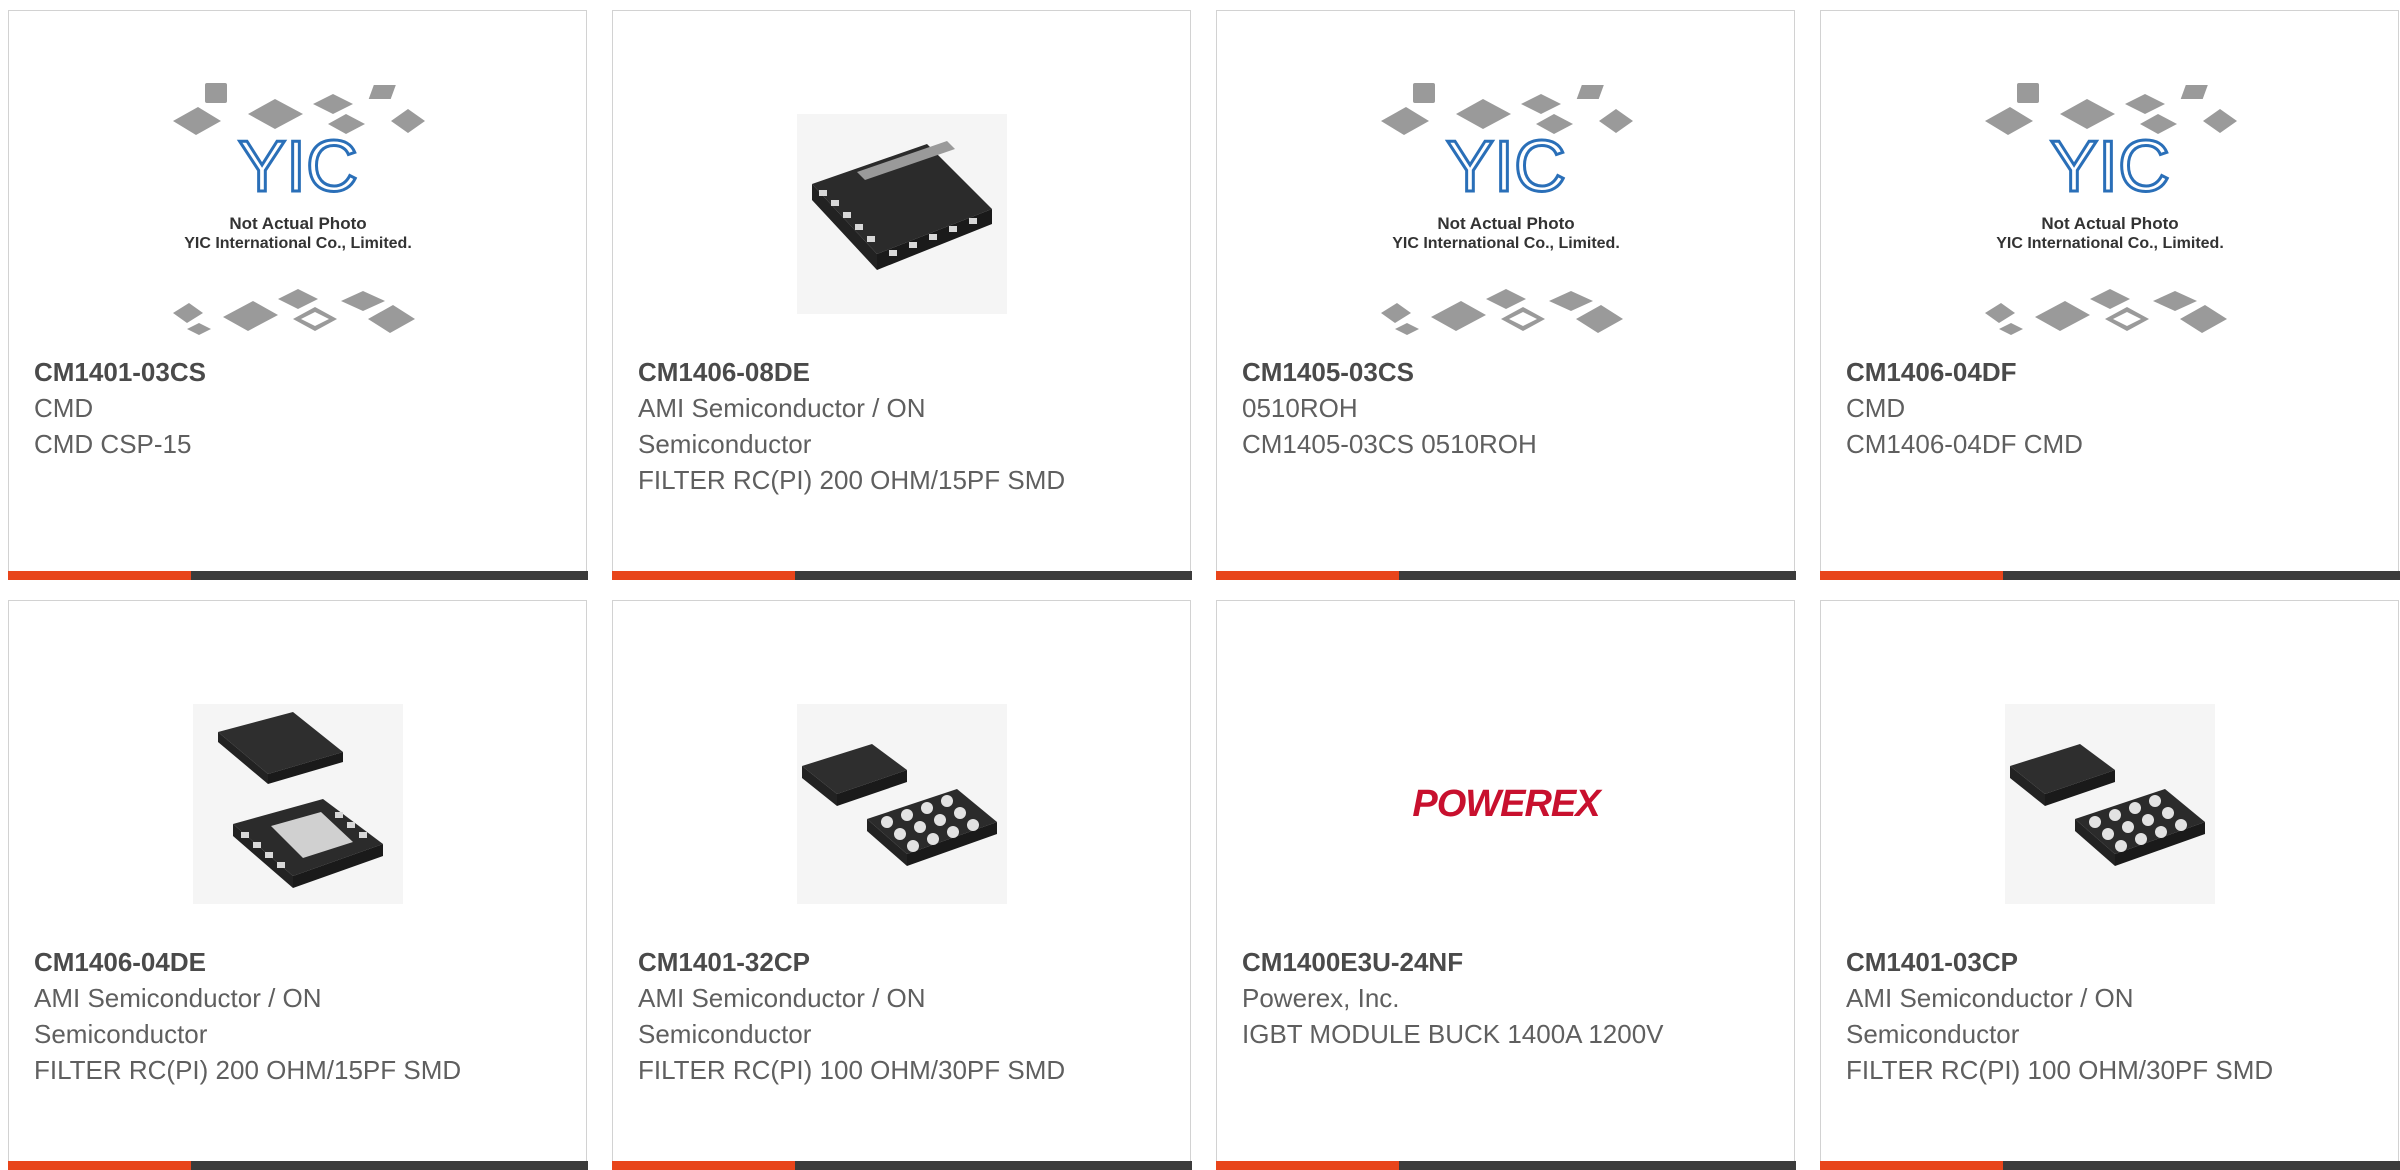 This screenshot has height=1170, width=2400. I want to click on description: CM1406-04DF CMD, so click(1964, 444).